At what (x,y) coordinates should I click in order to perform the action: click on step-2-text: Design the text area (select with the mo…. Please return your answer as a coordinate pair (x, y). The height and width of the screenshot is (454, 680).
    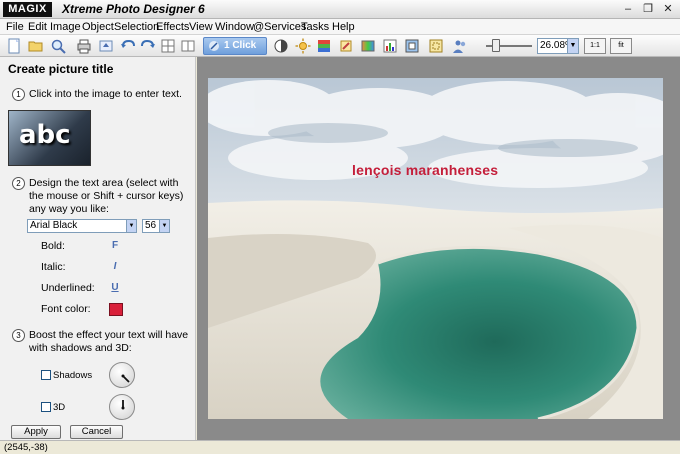
    Looking at the image, I should click on (106, 196).